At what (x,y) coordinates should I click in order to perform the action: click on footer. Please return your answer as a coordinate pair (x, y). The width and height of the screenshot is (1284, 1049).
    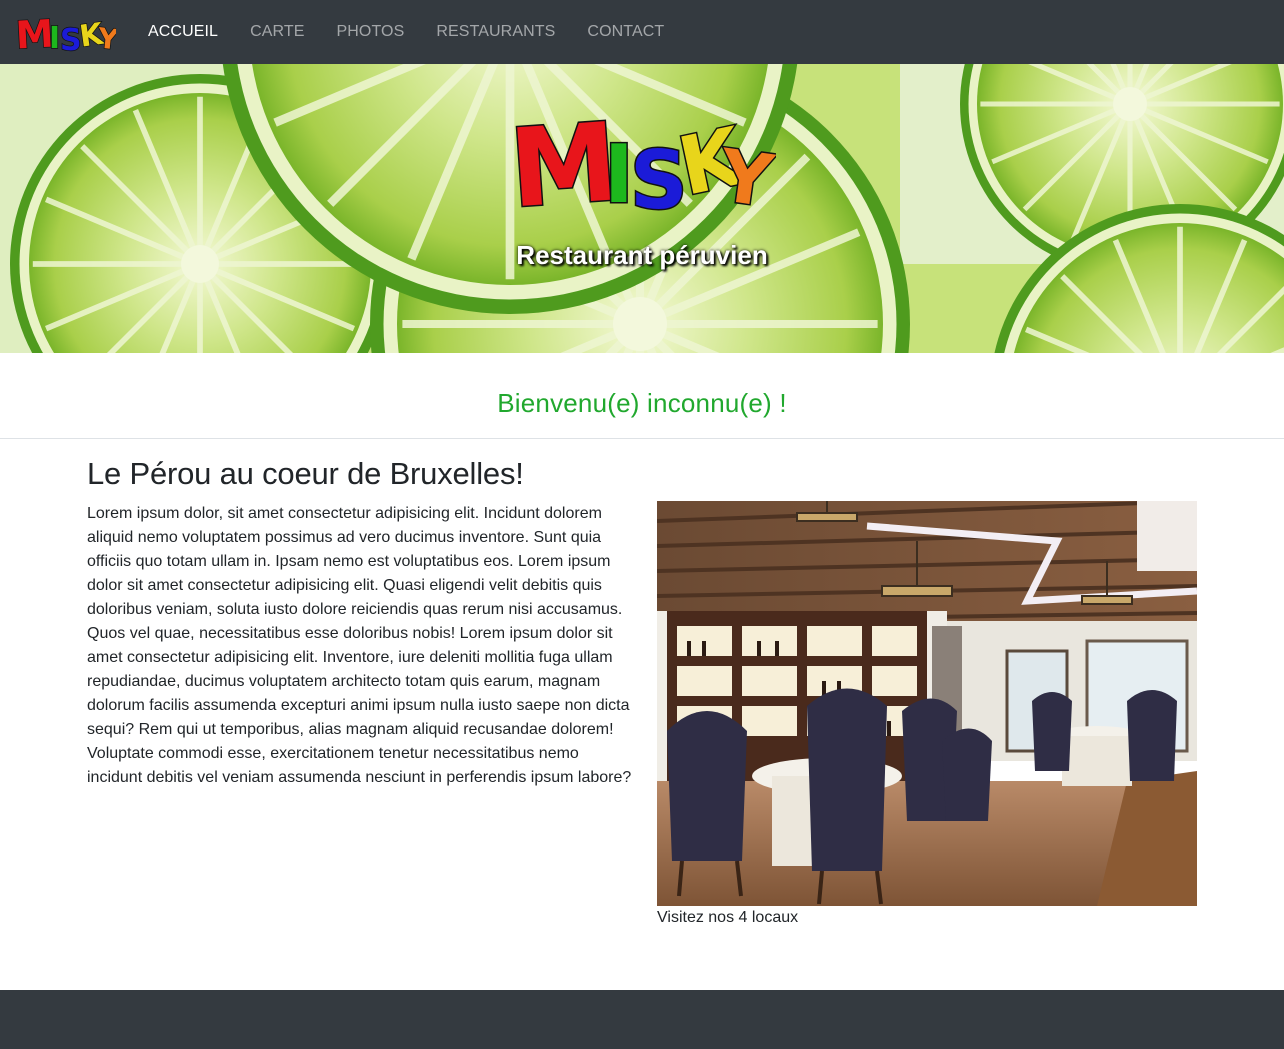
    Looking at the image, I should click on (642, 1019).